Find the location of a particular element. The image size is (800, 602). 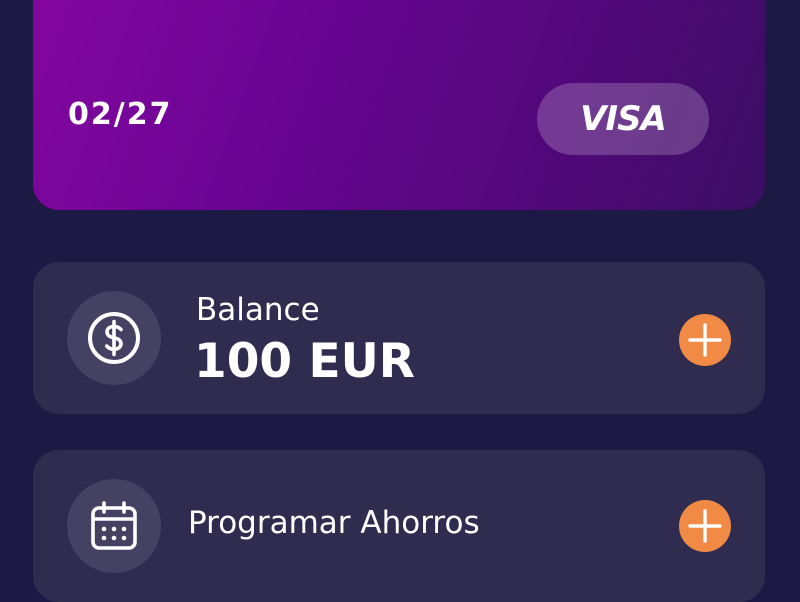

balance-icon-wrapper is located at coordinates (114, 338).